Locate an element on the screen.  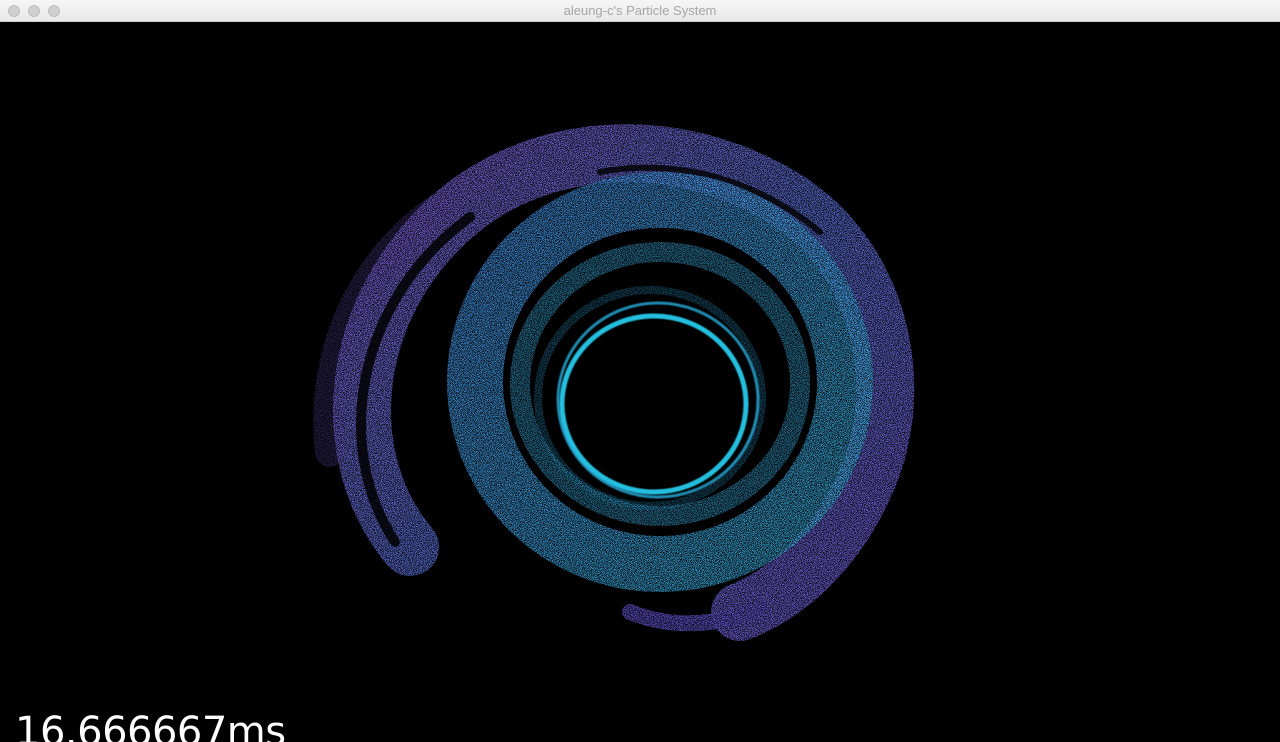
window-title: aleung-c's Particle System is located at coordinates (640, 10).